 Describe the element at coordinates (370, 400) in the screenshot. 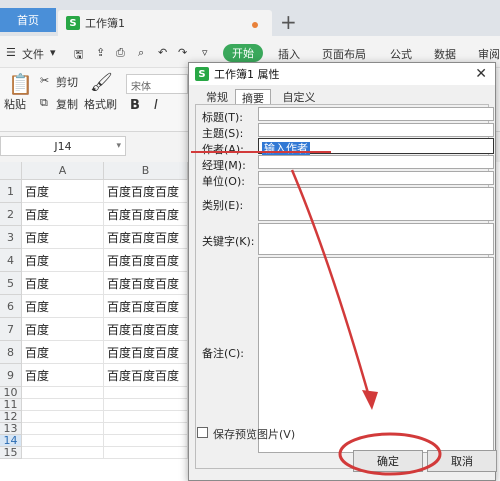

I see `annotation-arrow-head` at that location.